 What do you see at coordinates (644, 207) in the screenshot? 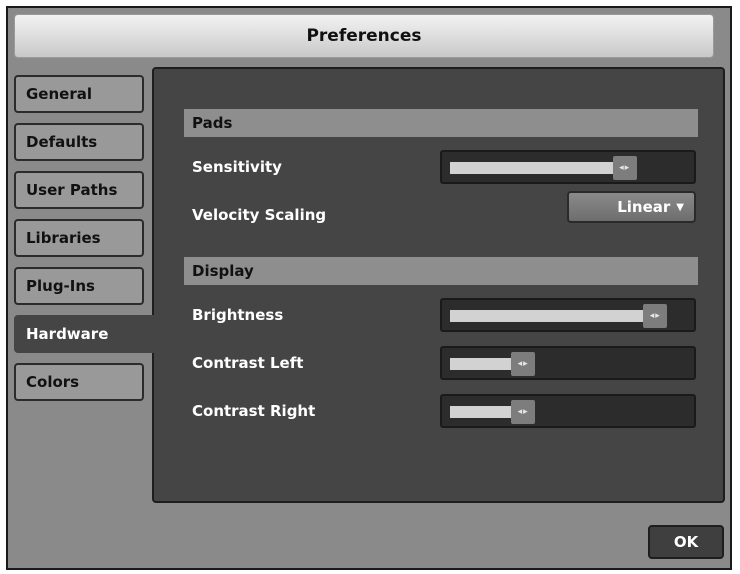
I see `dropdown-value: Linear` at bounding box center [644, 207].